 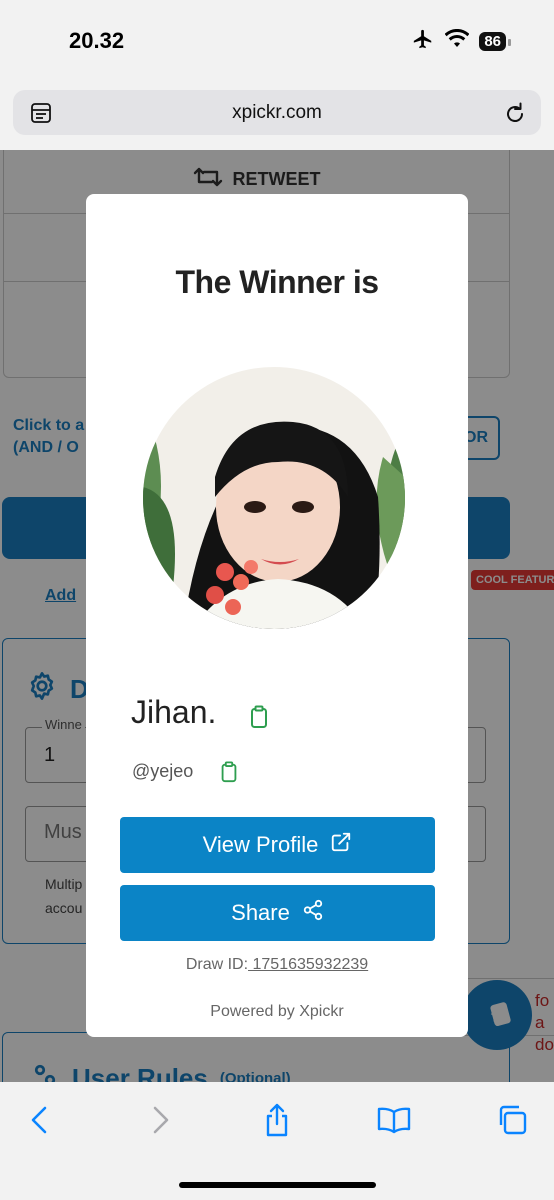 I want to click on draw-id-label: Draw ID:, so click(x=217, y=964).